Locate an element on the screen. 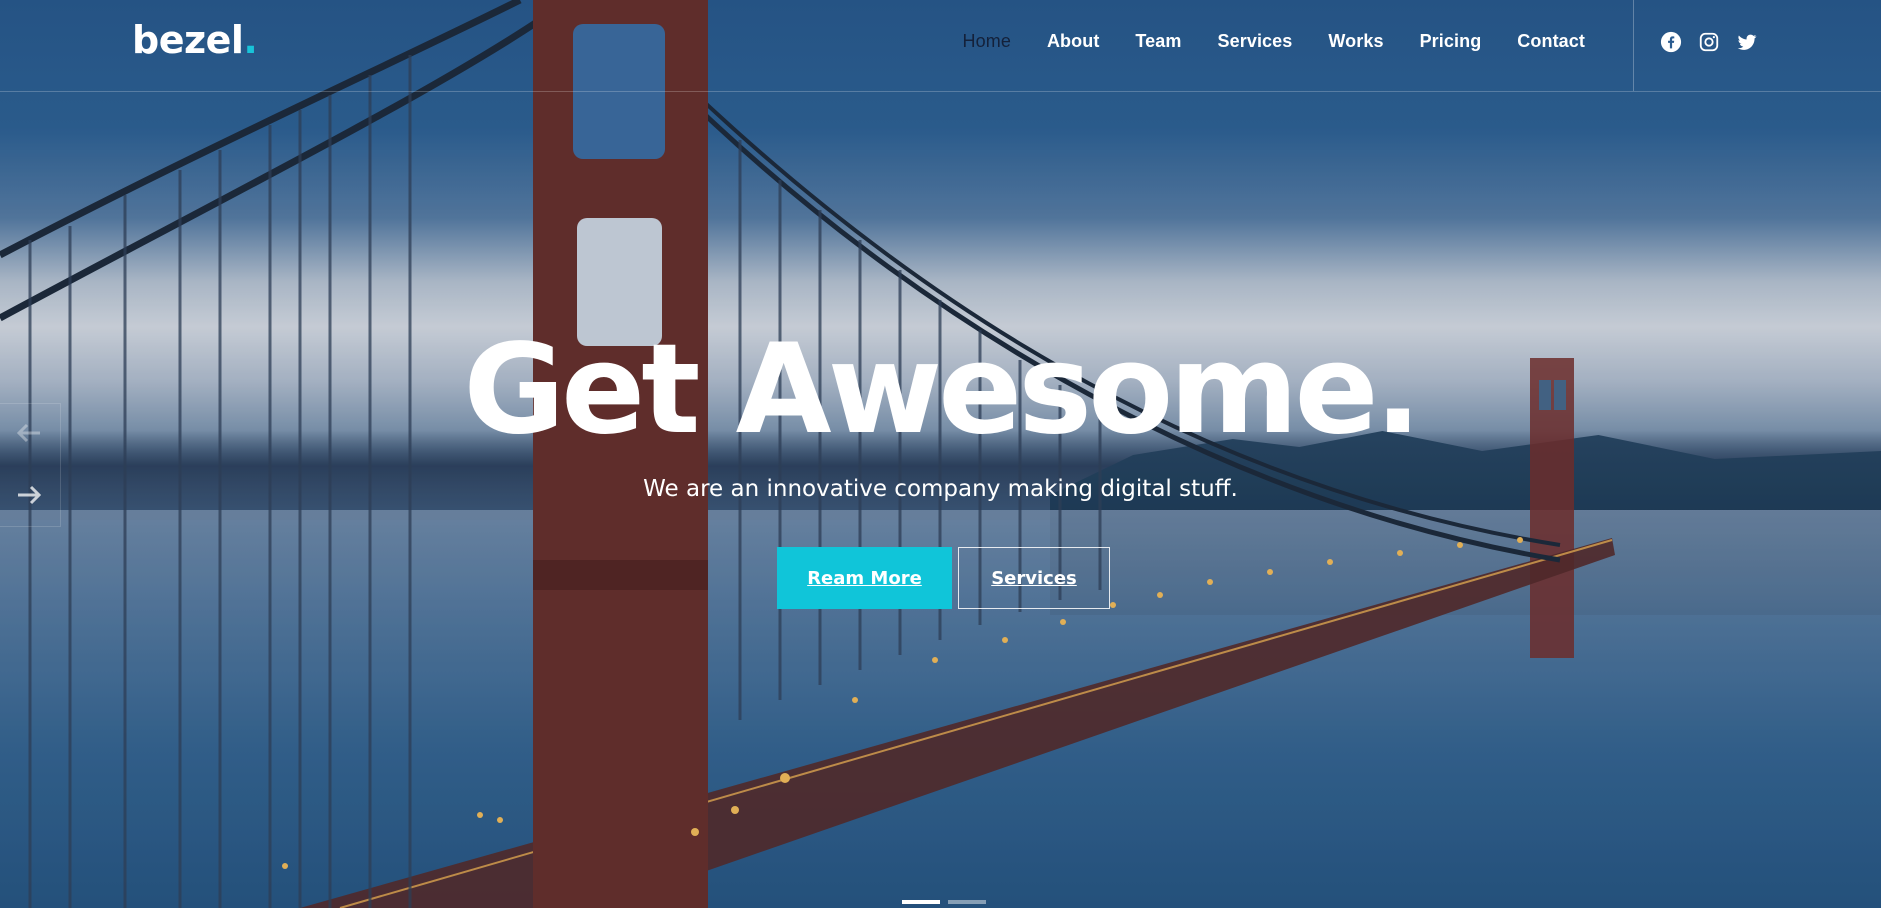 This screenshot has width=1881, height=908. nav-pricing: Pricing is located at coordinates (1451, 41).